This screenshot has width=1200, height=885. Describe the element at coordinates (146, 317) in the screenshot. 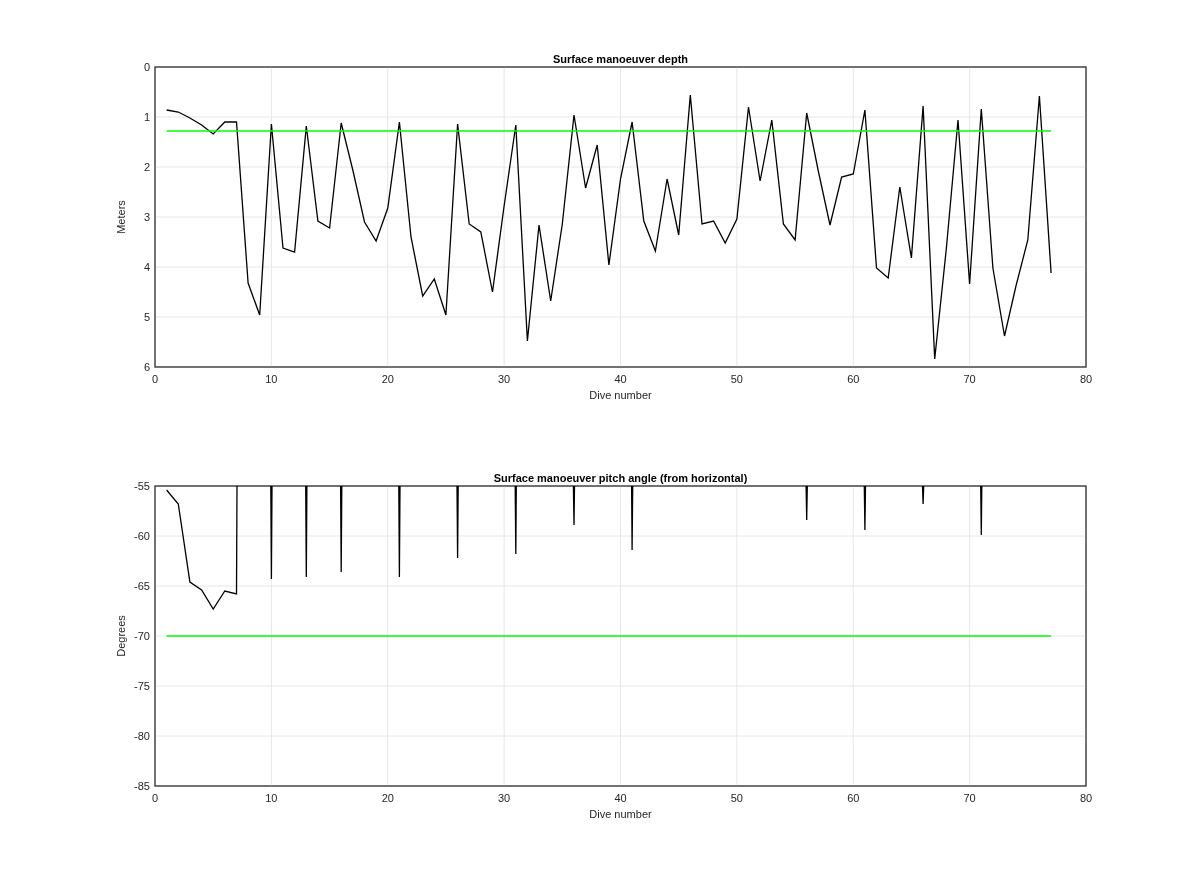

I see `y-tick-label: 5` at that location.